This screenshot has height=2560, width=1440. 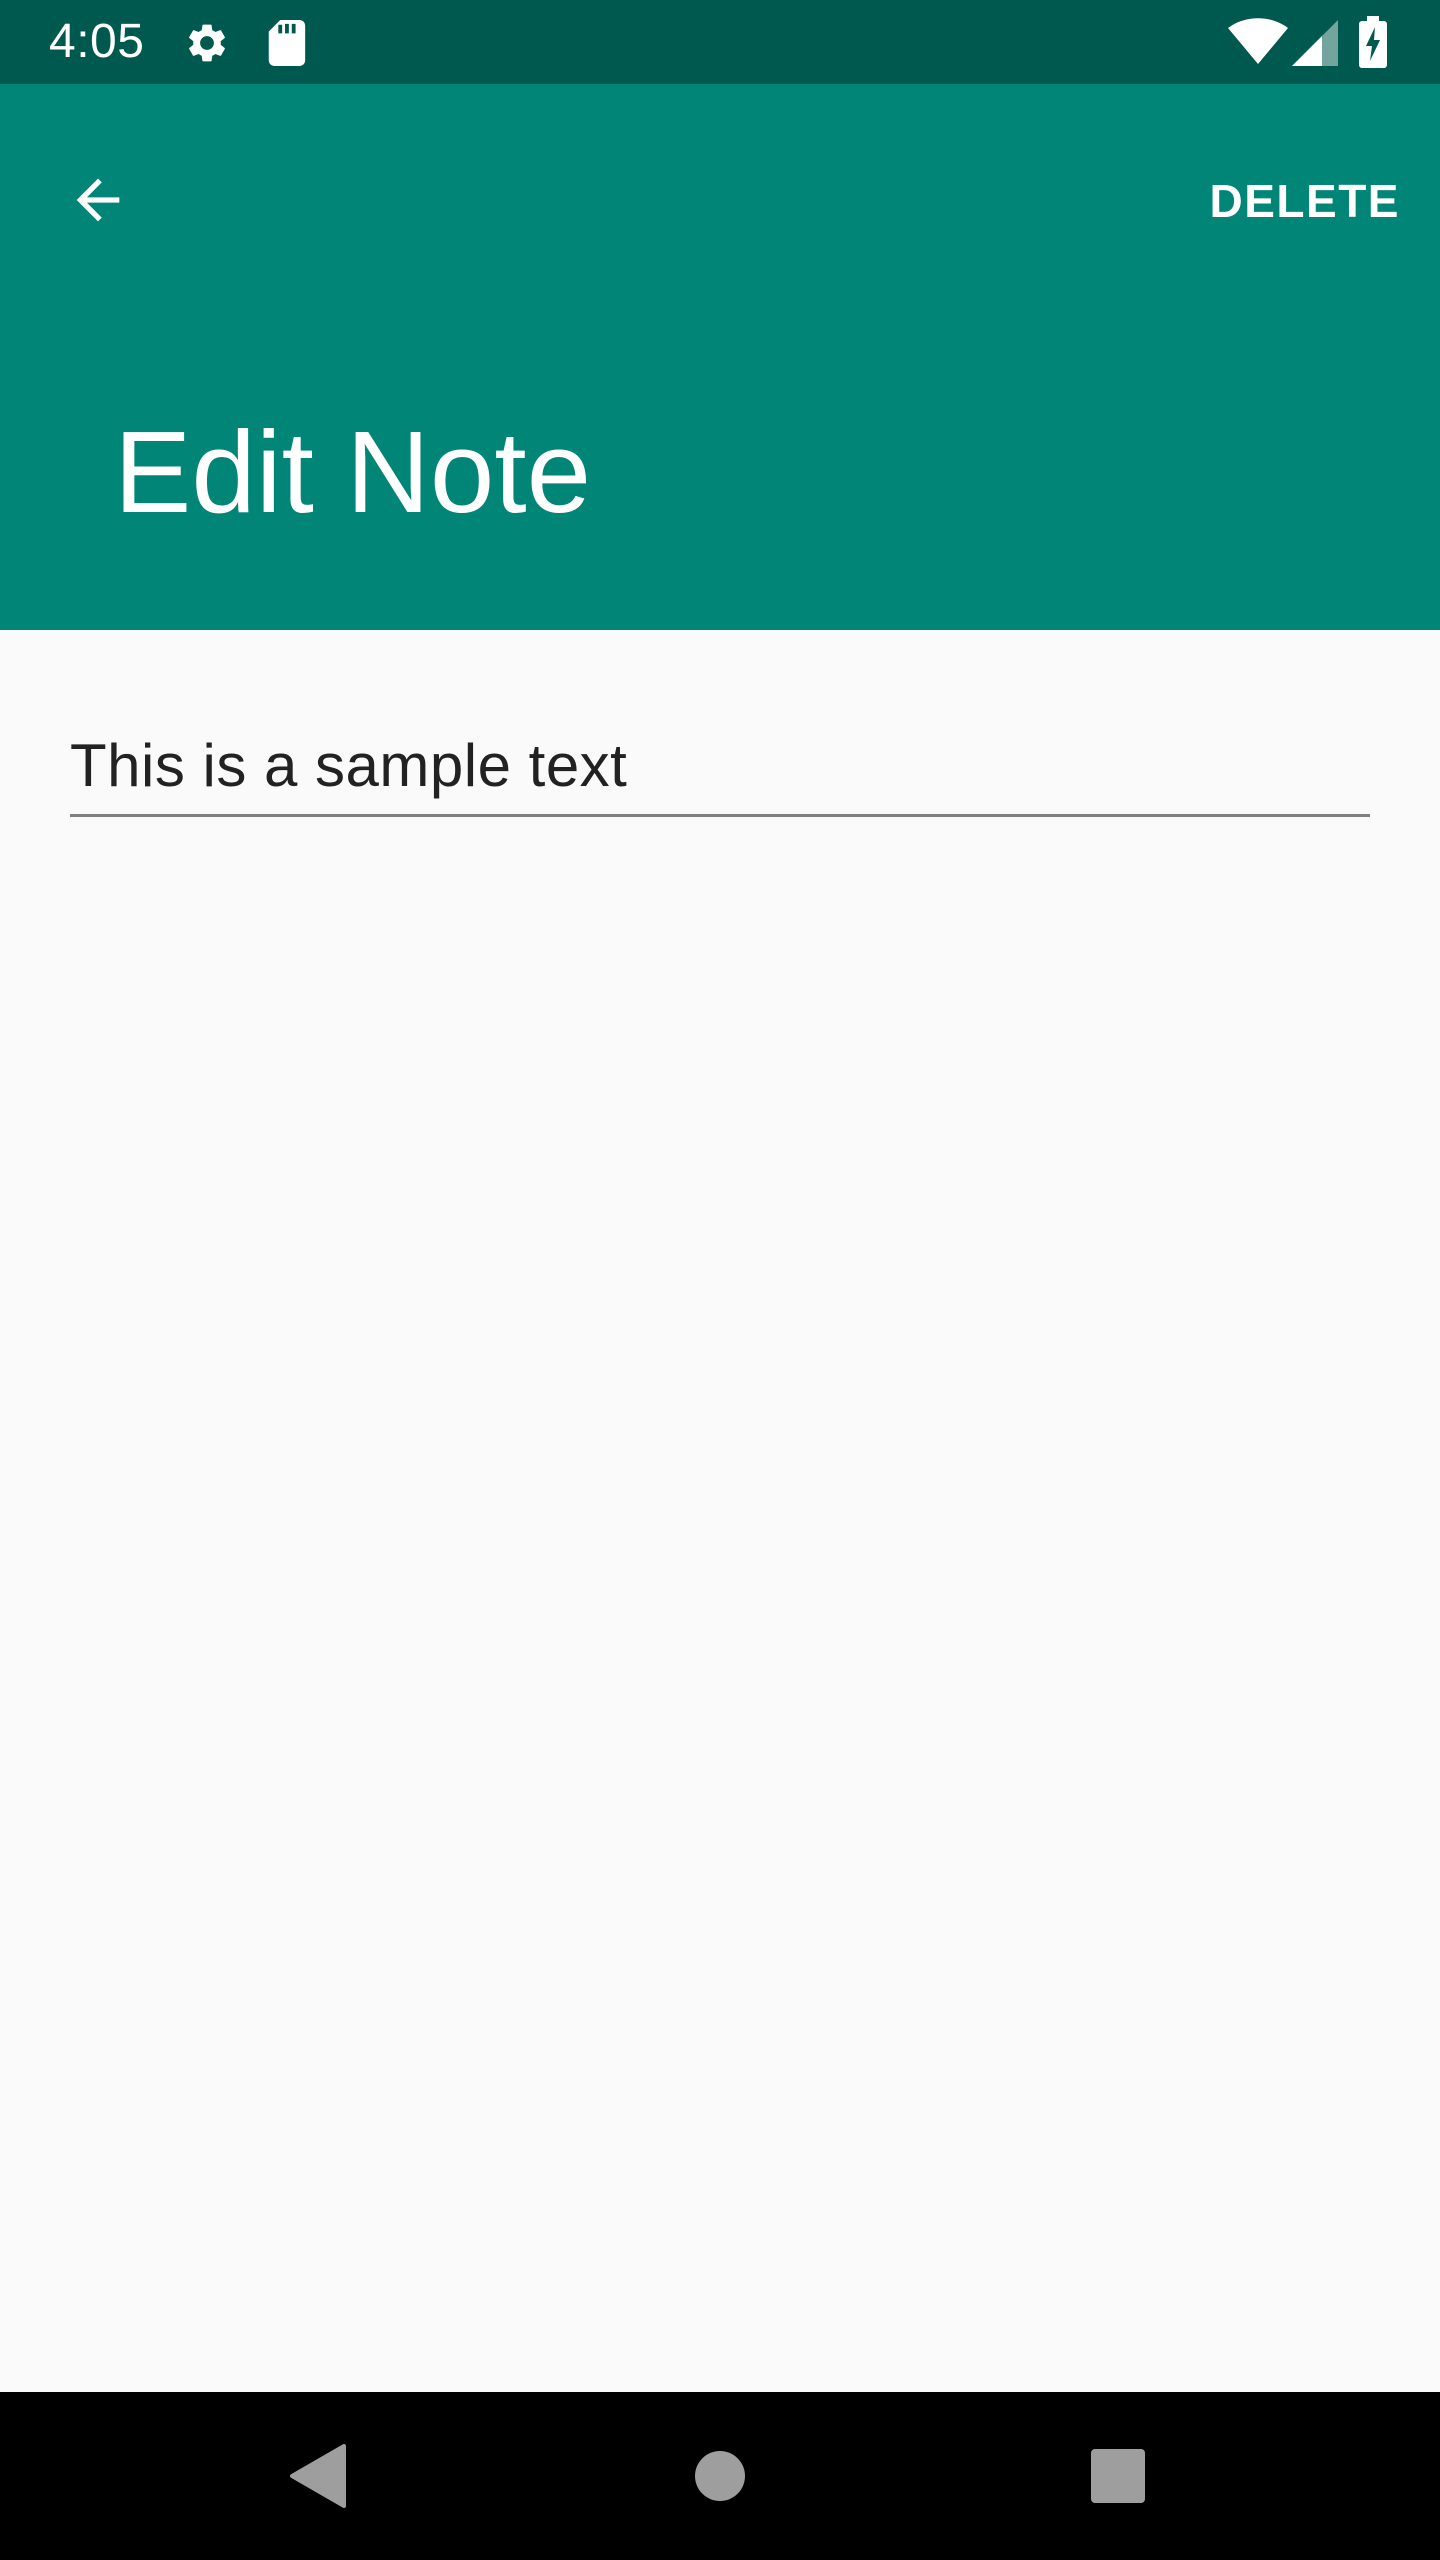 I want to click on arrow-back-icon, so click(x=98, y=200).